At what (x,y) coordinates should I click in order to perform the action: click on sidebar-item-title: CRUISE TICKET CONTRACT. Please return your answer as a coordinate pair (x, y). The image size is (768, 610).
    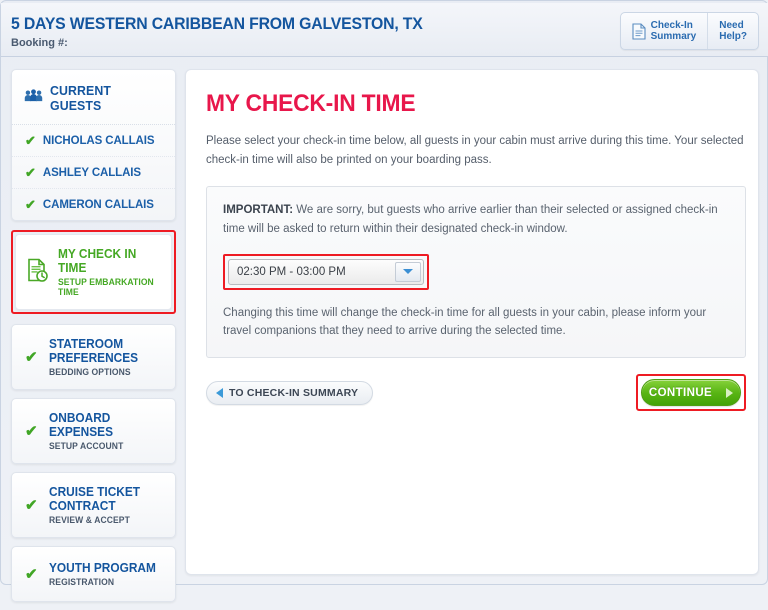
    Looking at the image, I should click on (94, 499).